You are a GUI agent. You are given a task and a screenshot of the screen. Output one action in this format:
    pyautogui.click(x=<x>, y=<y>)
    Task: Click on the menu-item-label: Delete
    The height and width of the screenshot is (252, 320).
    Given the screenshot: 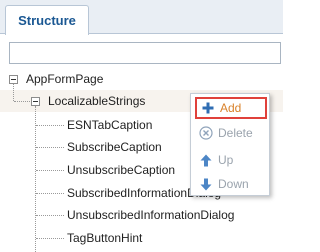 What is the action you would take?
    pyautogui.click(x=235, y=133)
    